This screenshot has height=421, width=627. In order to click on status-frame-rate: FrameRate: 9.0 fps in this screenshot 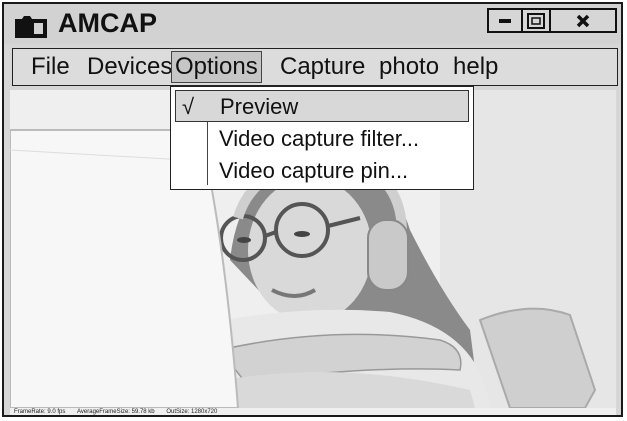, I will do `click(40, 412)`.